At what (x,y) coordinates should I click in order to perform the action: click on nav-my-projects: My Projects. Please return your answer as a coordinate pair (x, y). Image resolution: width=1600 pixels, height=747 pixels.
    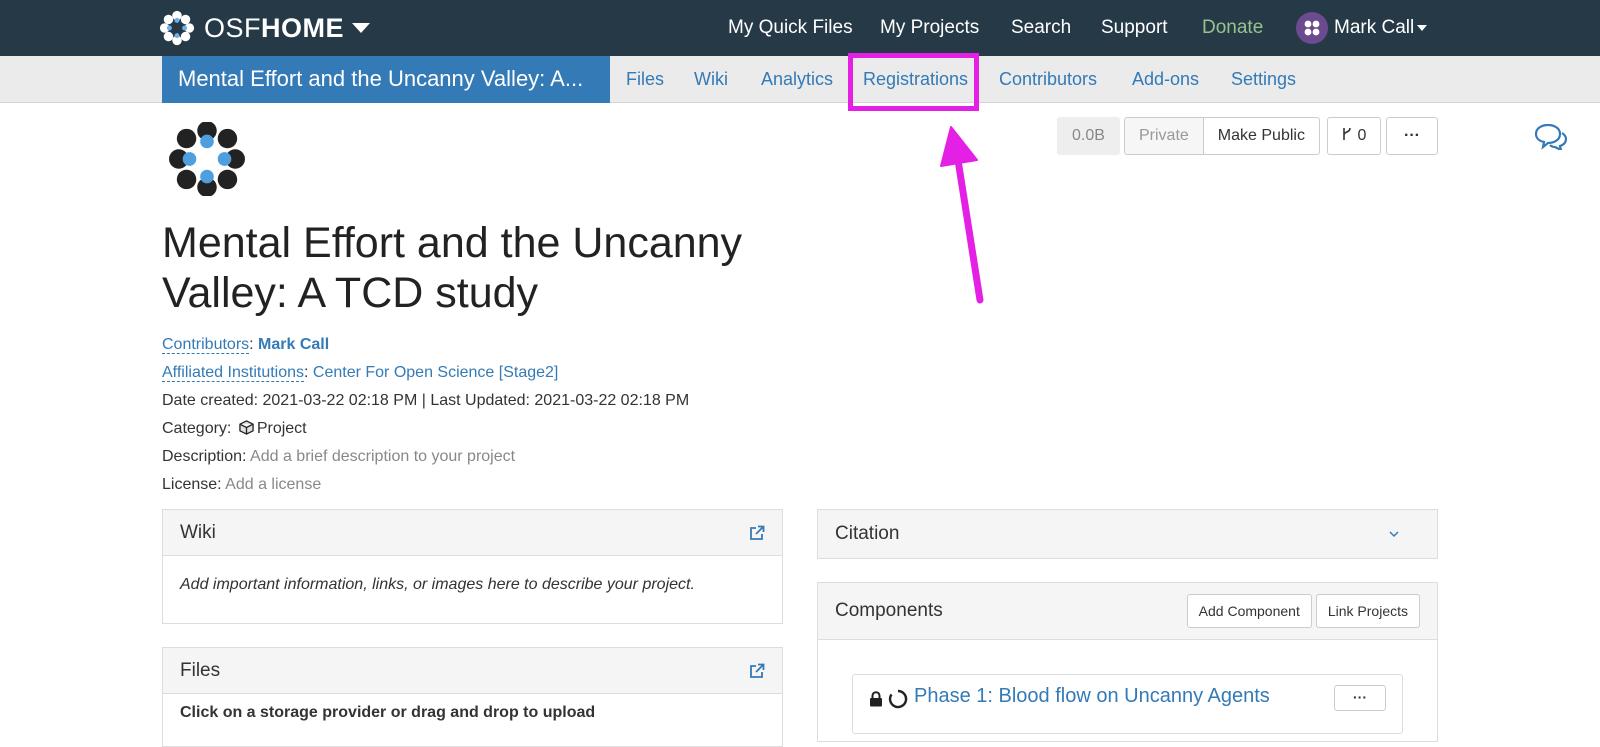
    Looking at the image, I should click on (929, 28).